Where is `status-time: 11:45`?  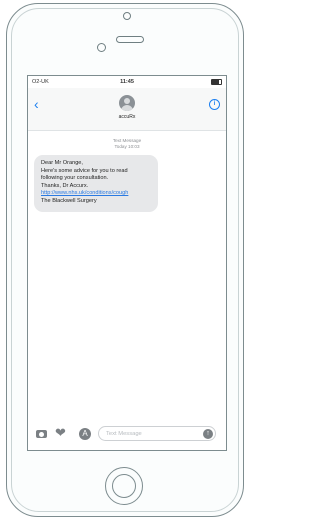 status-time: 11:45 is located at coordinates (127, 82).